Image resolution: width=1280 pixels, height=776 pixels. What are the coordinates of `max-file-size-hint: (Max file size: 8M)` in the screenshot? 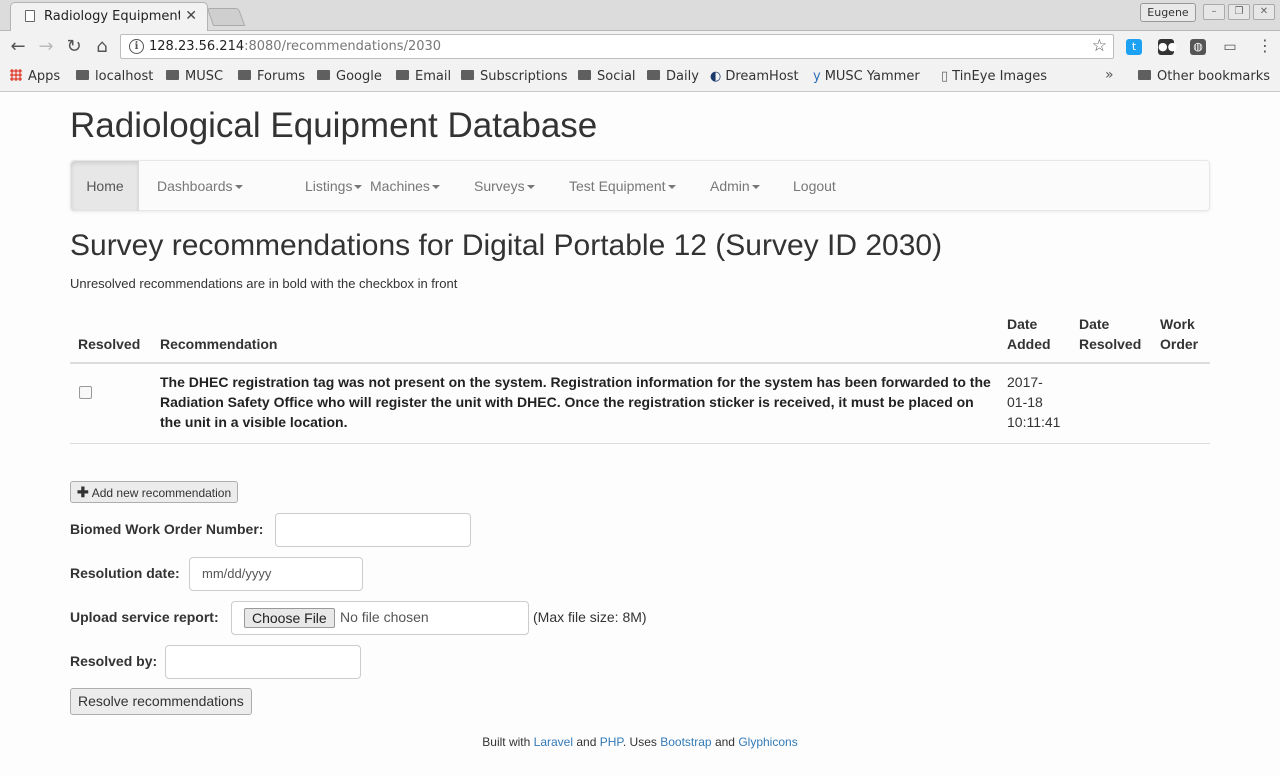 It's located at (590, 617).